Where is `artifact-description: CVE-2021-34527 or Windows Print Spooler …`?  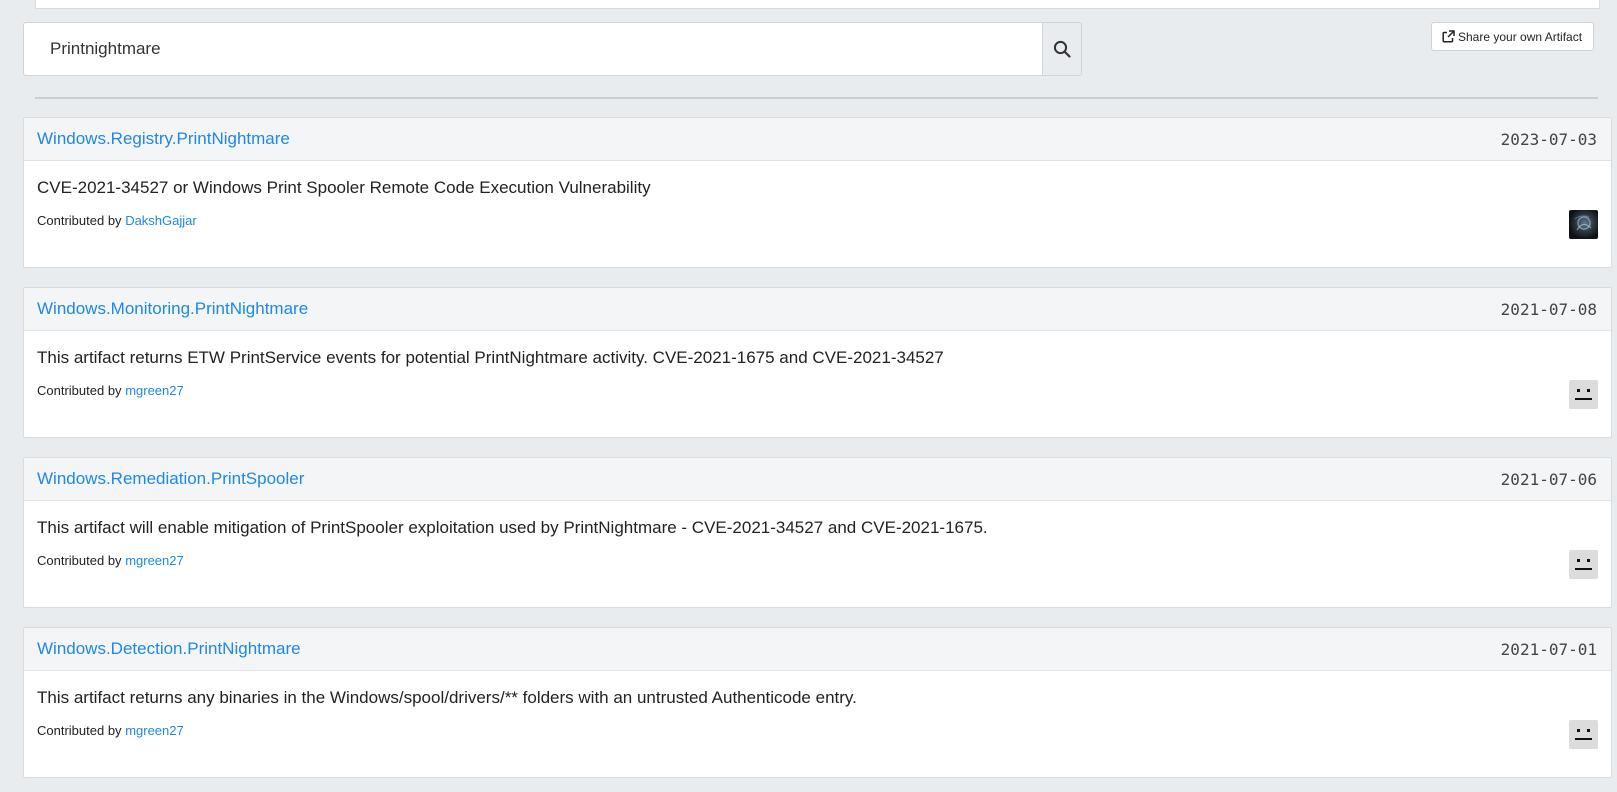
artifact-description: CVE-2021-34527 or Windows Print Spooler … is located at coordinates (344, 187).